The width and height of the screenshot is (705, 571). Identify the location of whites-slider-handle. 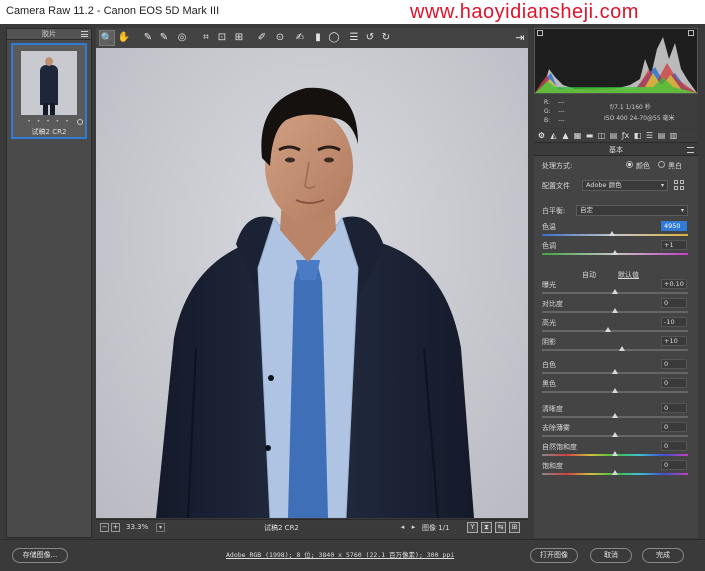
(615, 371).